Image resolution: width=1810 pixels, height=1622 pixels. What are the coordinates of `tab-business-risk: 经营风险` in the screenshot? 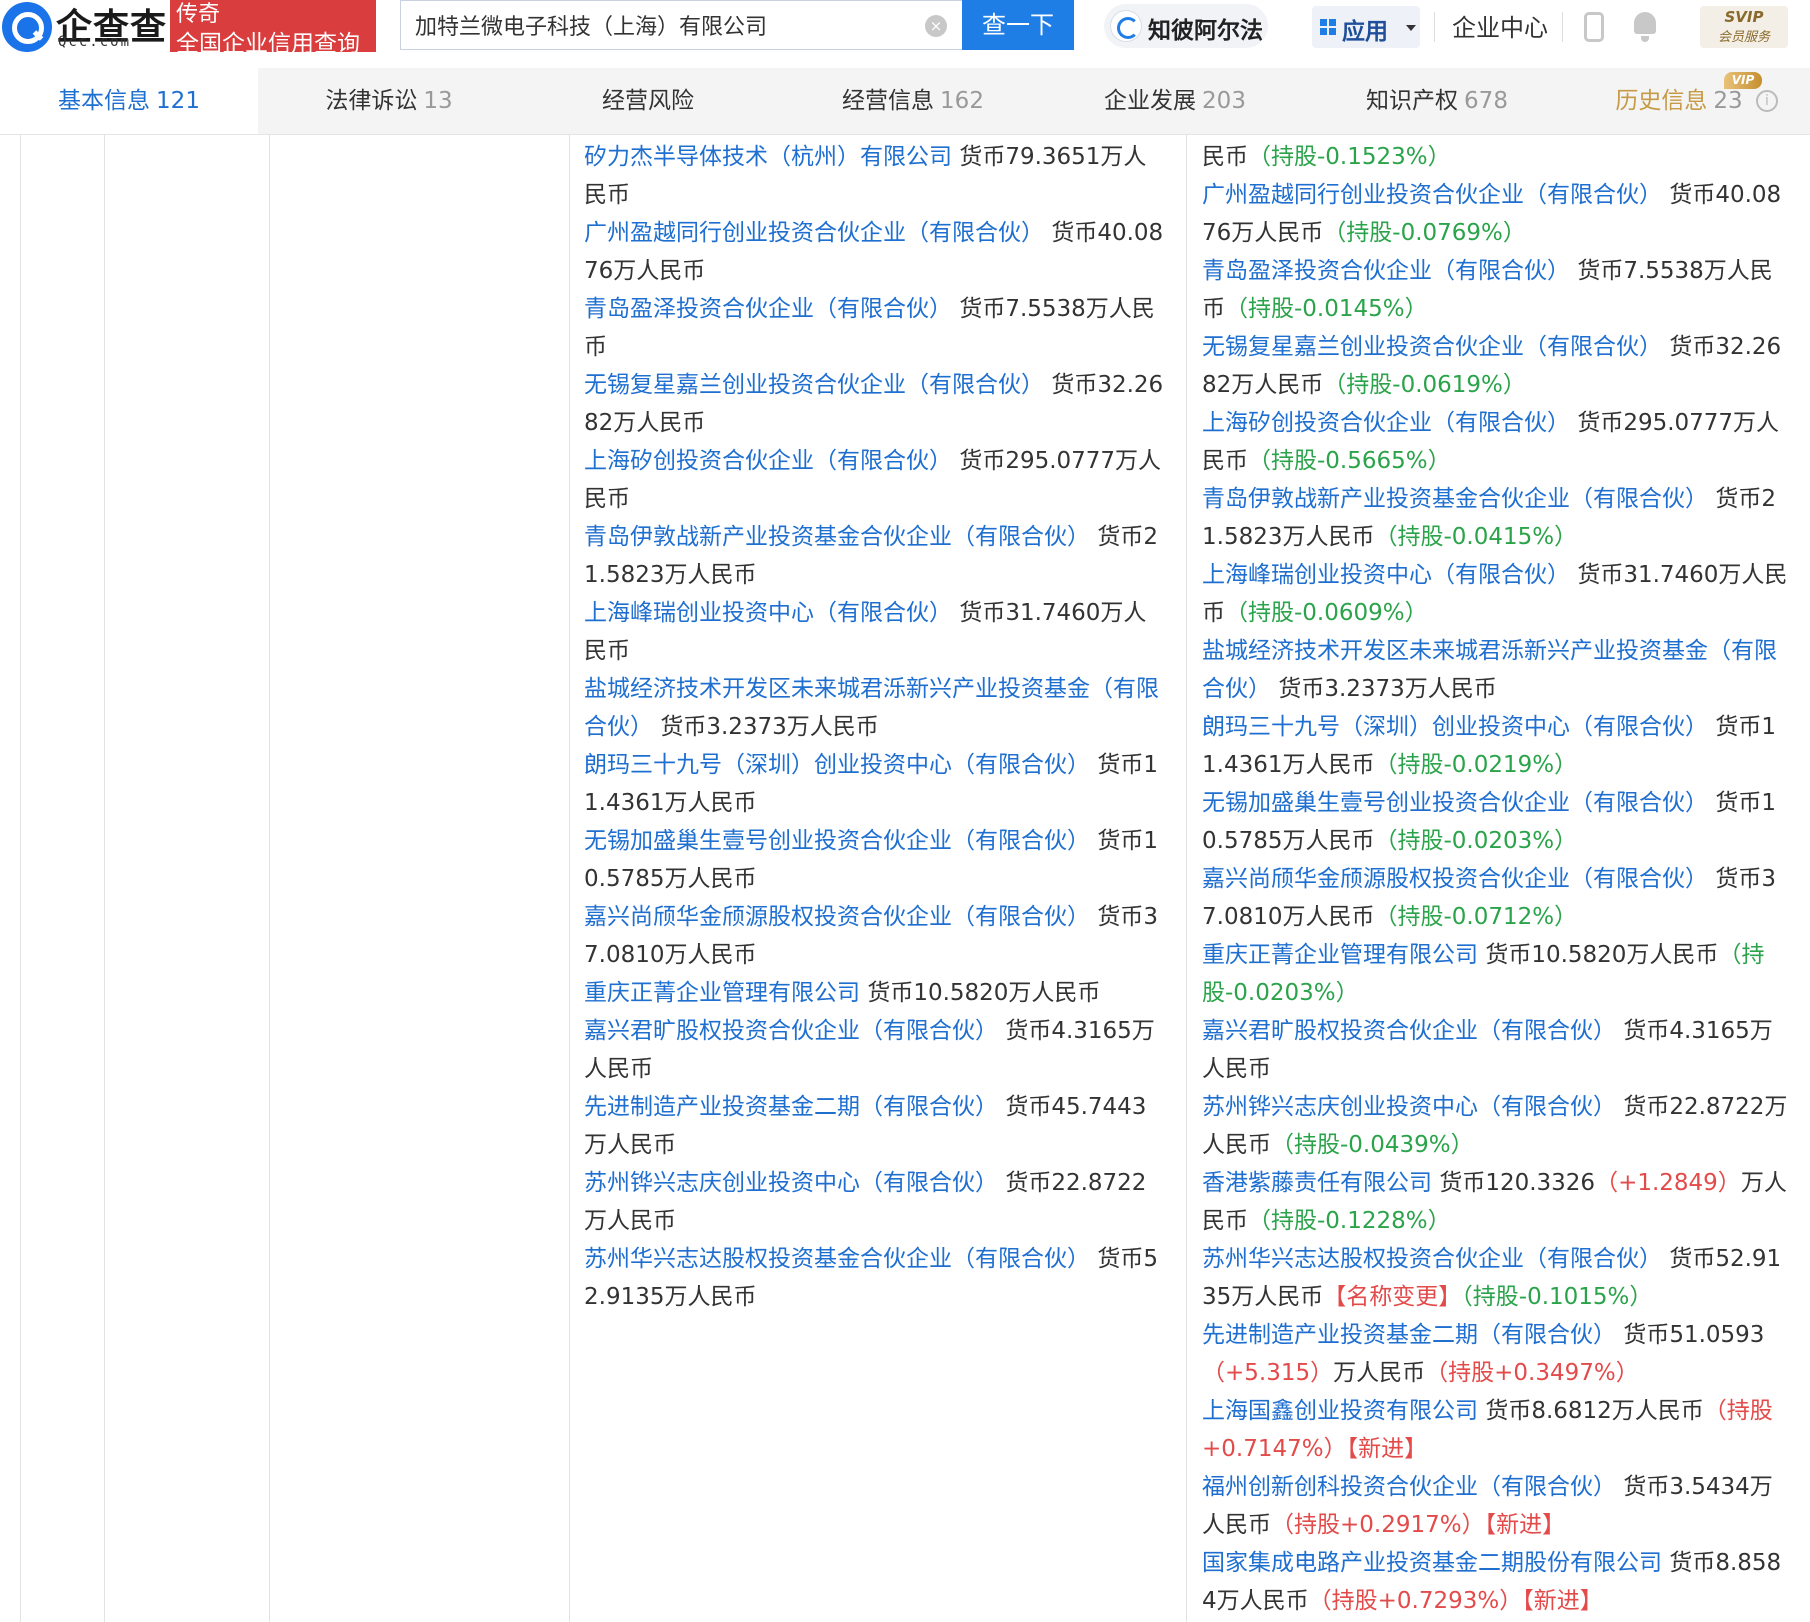 It's located at (651, 101).